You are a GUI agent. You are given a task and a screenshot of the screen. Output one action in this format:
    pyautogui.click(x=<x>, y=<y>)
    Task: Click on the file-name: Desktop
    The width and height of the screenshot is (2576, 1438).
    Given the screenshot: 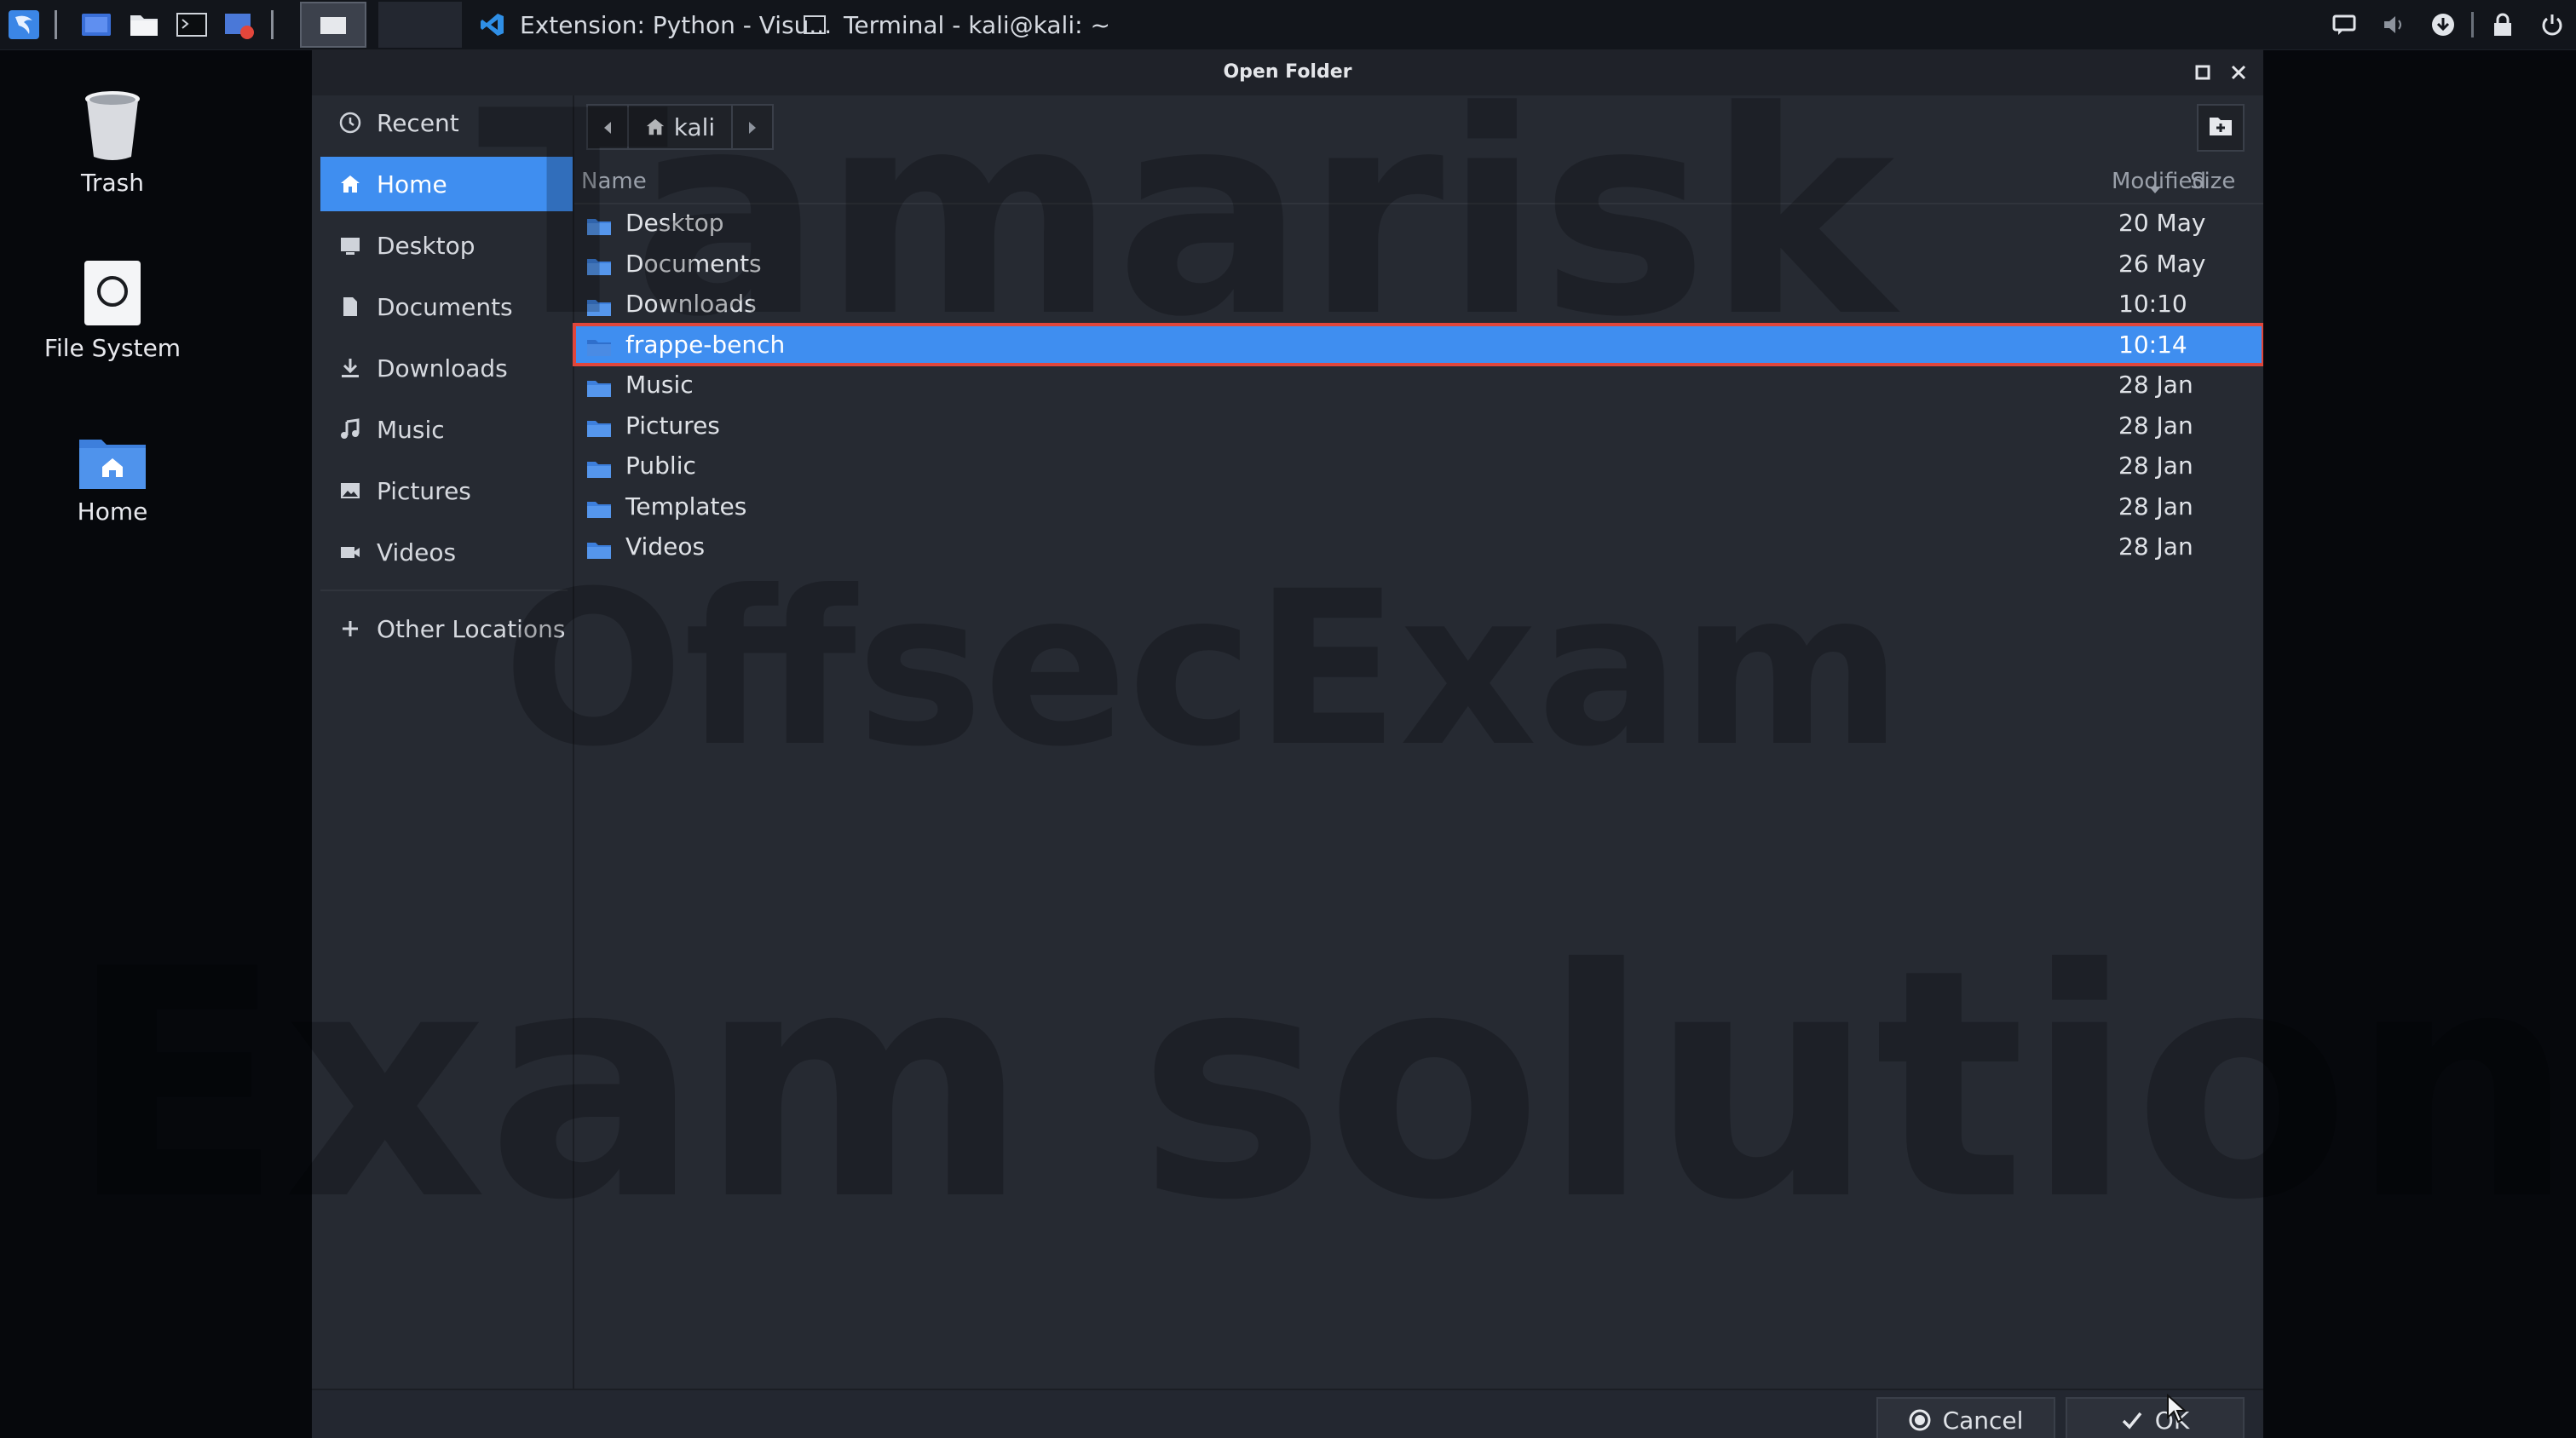 What is the action you would take?
    pyautogui.click(x=674, y=223)
    